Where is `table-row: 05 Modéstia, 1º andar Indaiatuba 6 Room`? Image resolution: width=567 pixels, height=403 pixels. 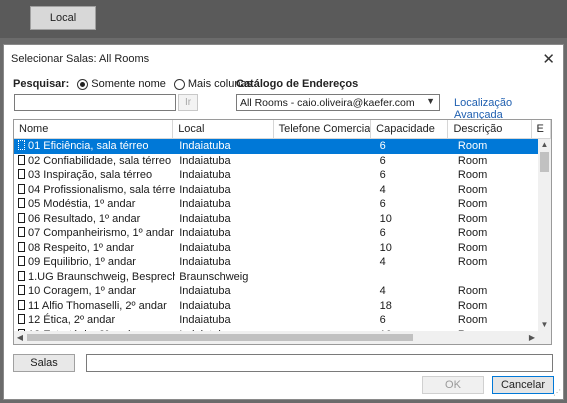
table-row: 05 Modéstia, 1º andar Indaiatuba 6 Room is located at coordinates (276, 204).